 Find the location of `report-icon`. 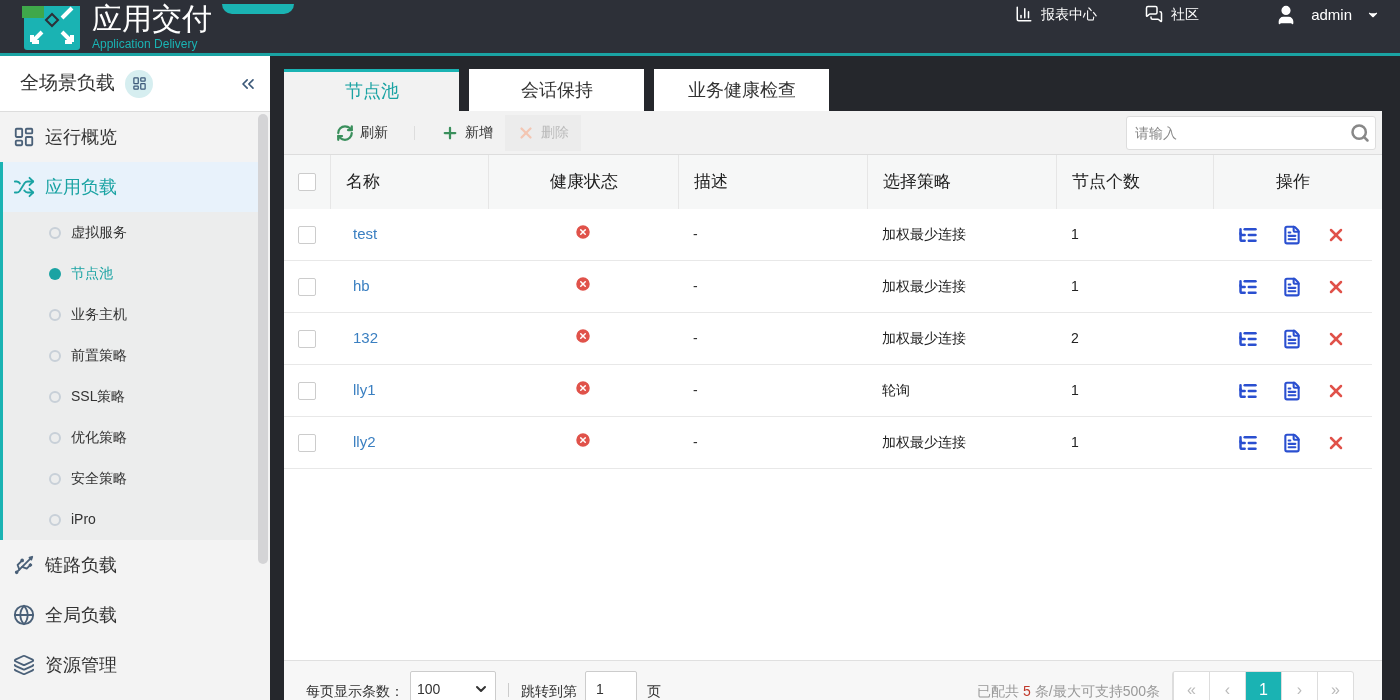

report-icon is located at coordinates (1024, 14).